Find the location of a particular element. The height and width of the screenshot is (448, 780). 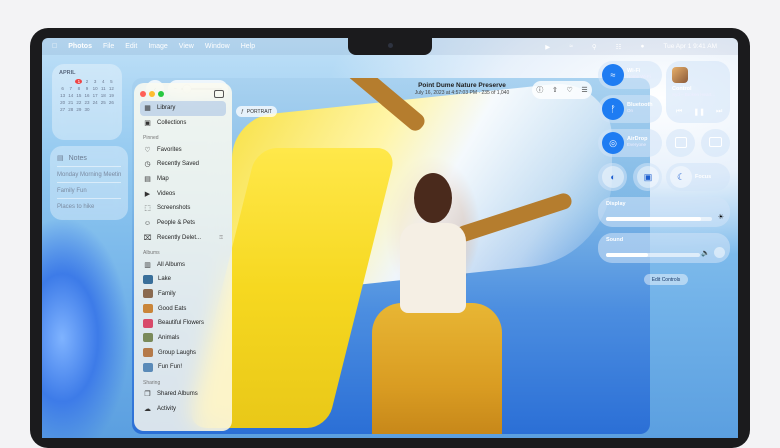

menu-help: Help is located at coordinates (248, 46).